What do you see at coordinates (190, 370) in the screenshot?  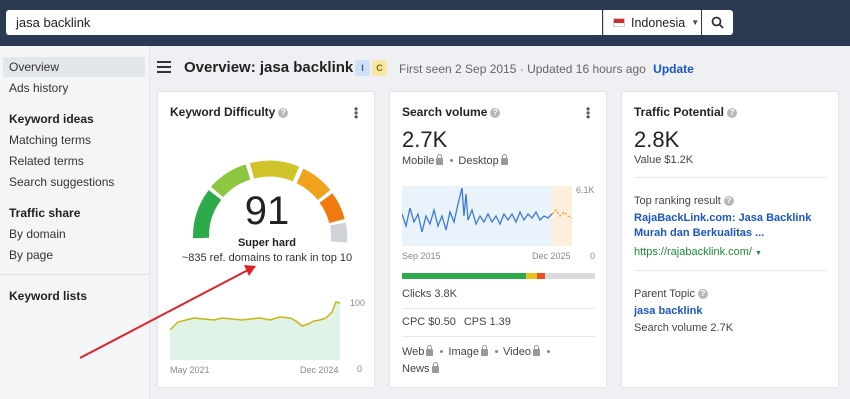 I see `kd-chart-start: May 2021` at bounding box center [190, 370].